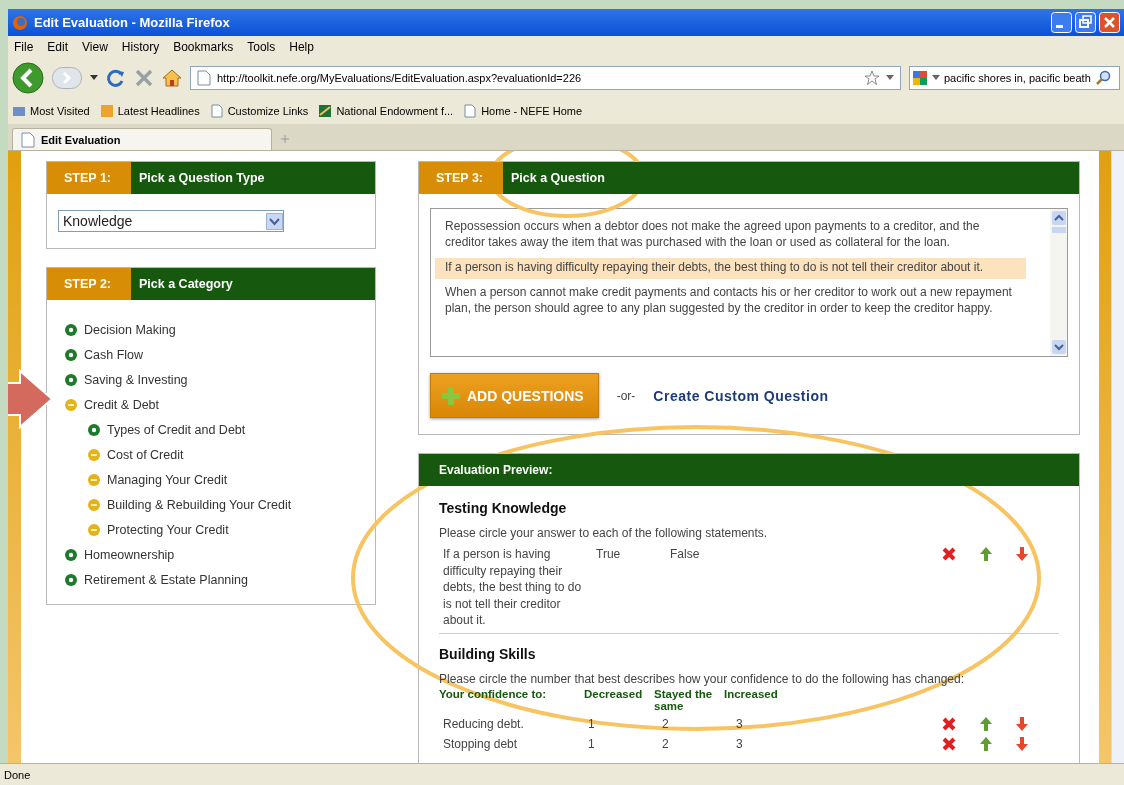 The height and width of the screenshot is (785, 1124). I want to click on category-link: Credit & Debt, so click(122, 404).